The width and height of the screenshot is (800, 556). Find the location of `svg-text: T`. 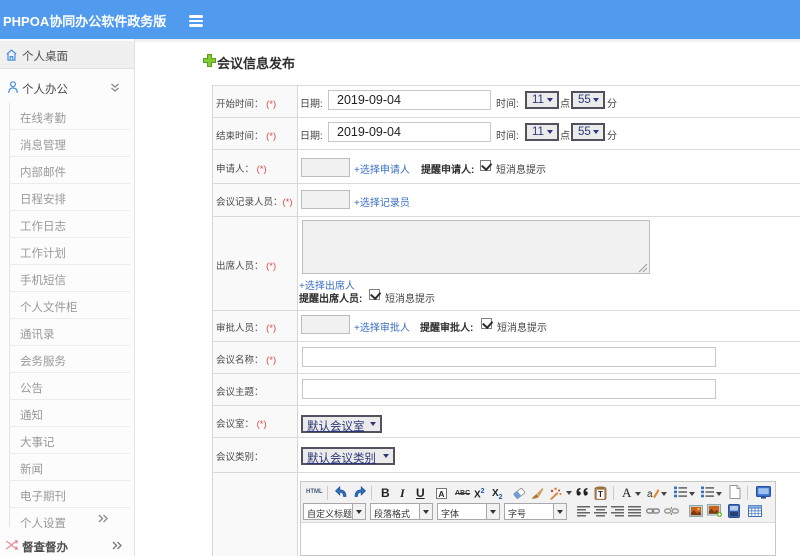

svg-text: T is located at coordinates (600, 494).